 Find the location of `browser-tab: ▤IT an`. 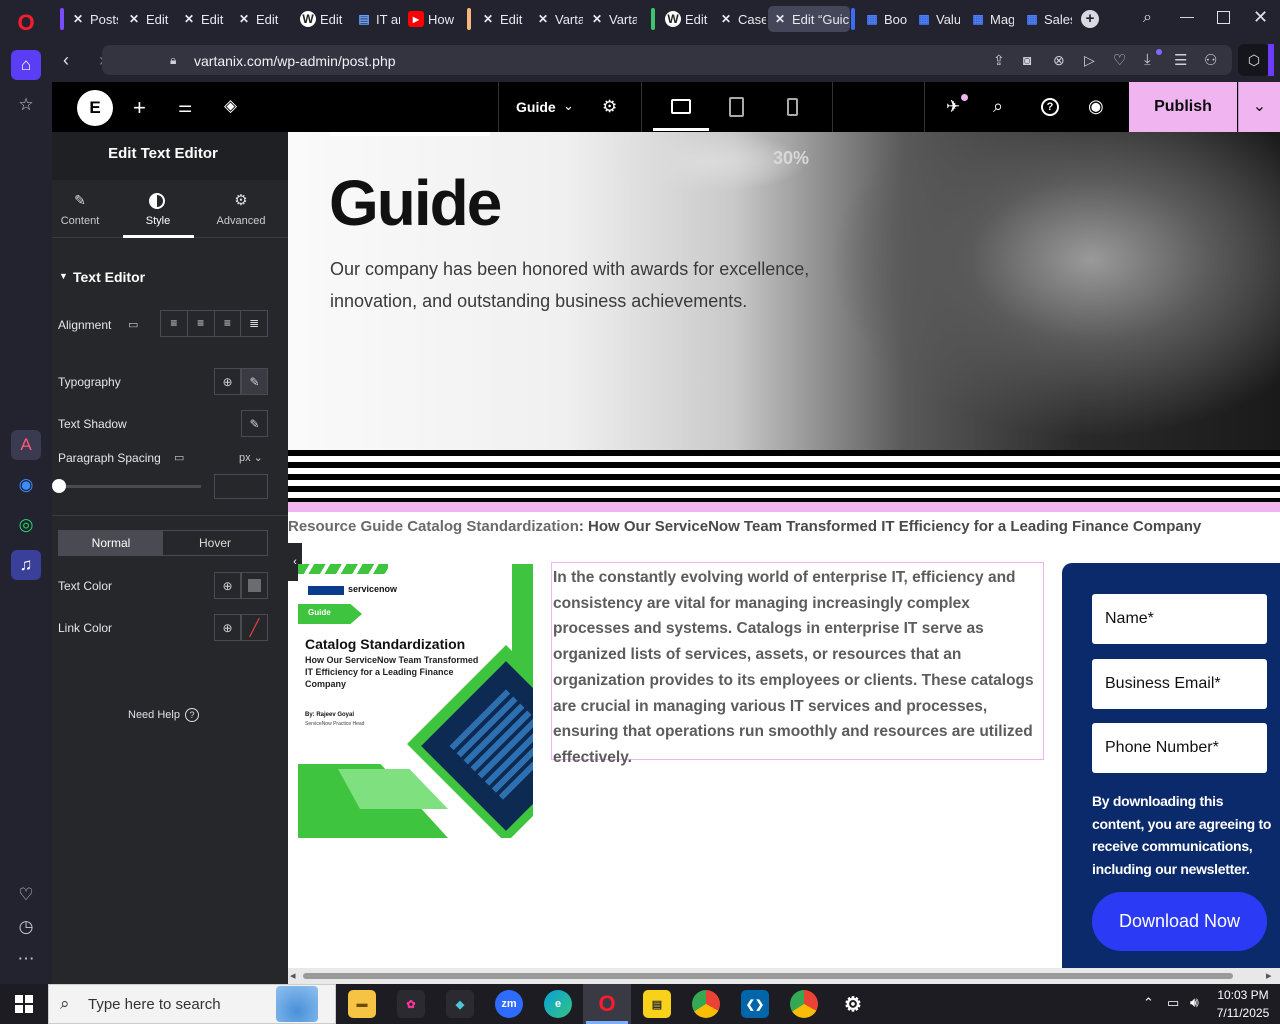

browser-tab: ▤IT an is located at coordinates (376, 19).